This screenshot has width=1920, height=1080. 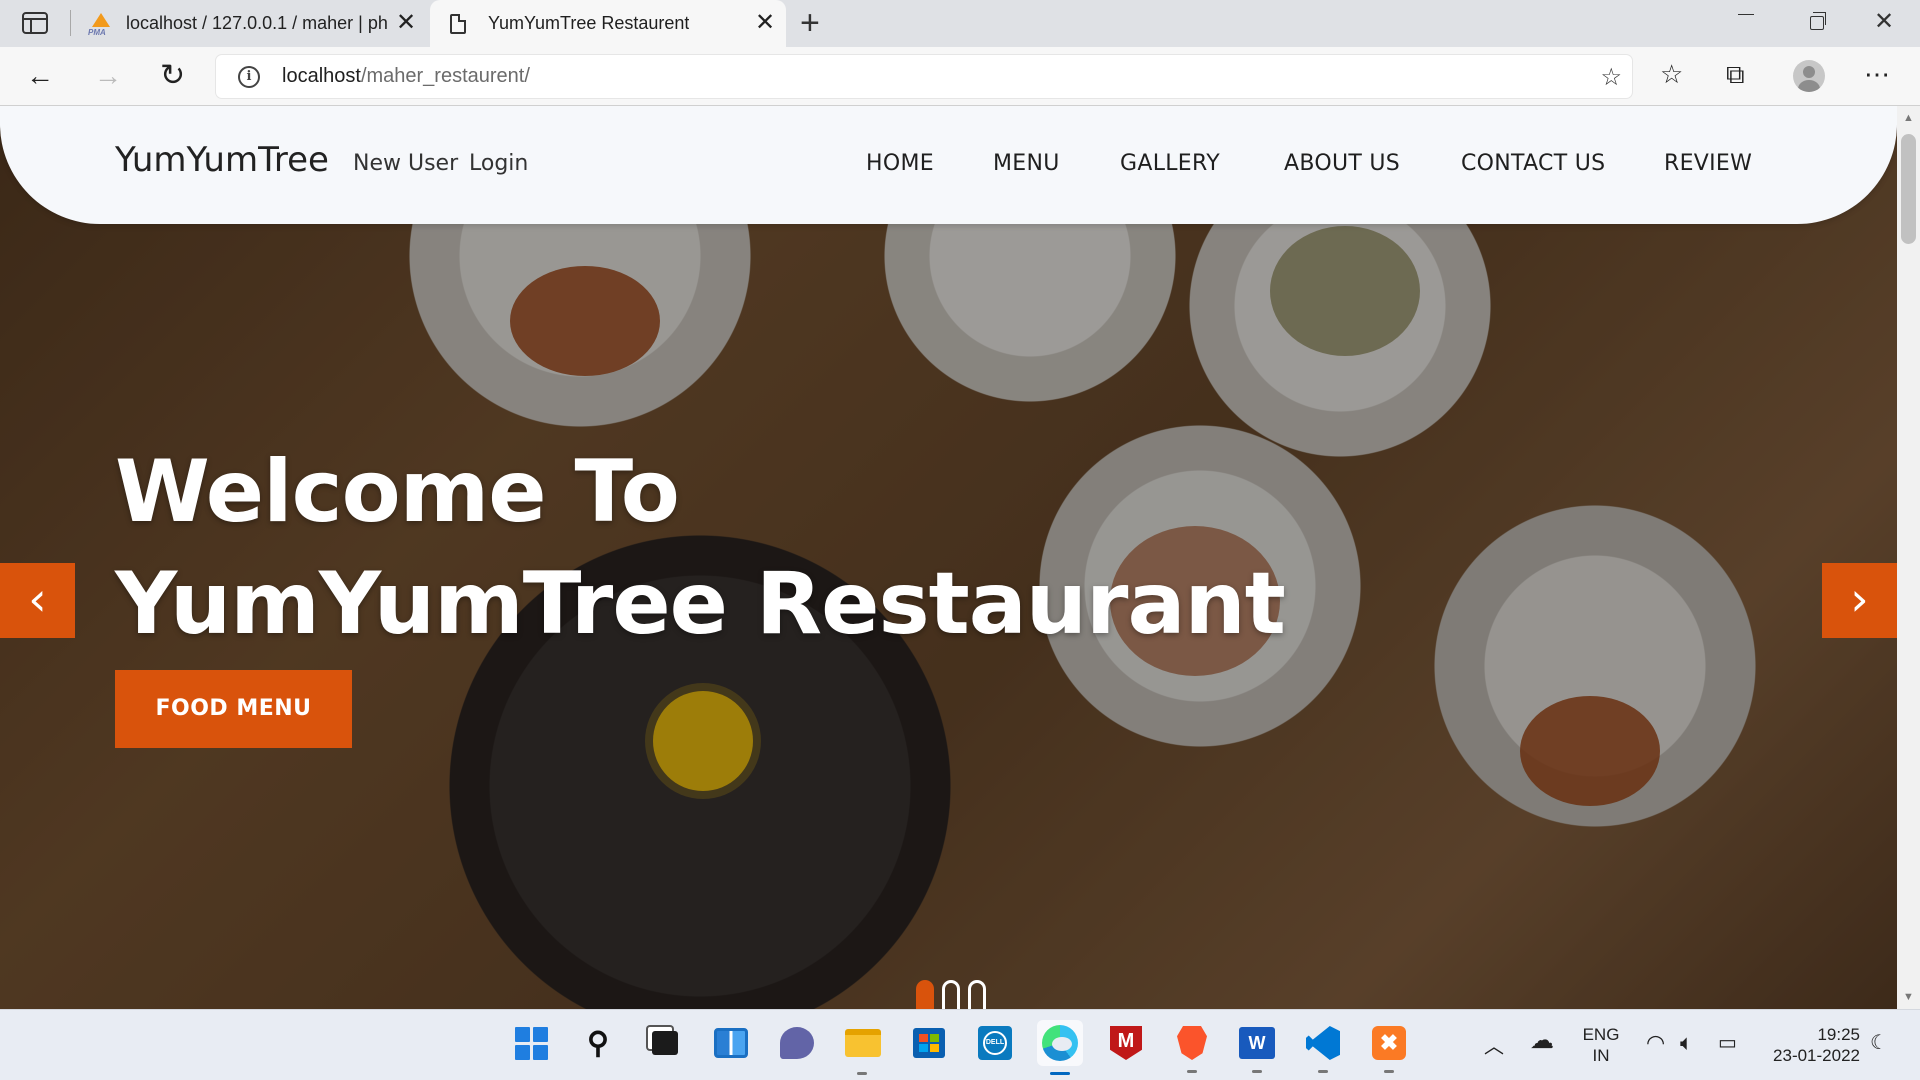 I want to click on tab-phpmyadmin: PMA localhost / 127.0.0.1 / maher | ph, so click(x=257, y=23).